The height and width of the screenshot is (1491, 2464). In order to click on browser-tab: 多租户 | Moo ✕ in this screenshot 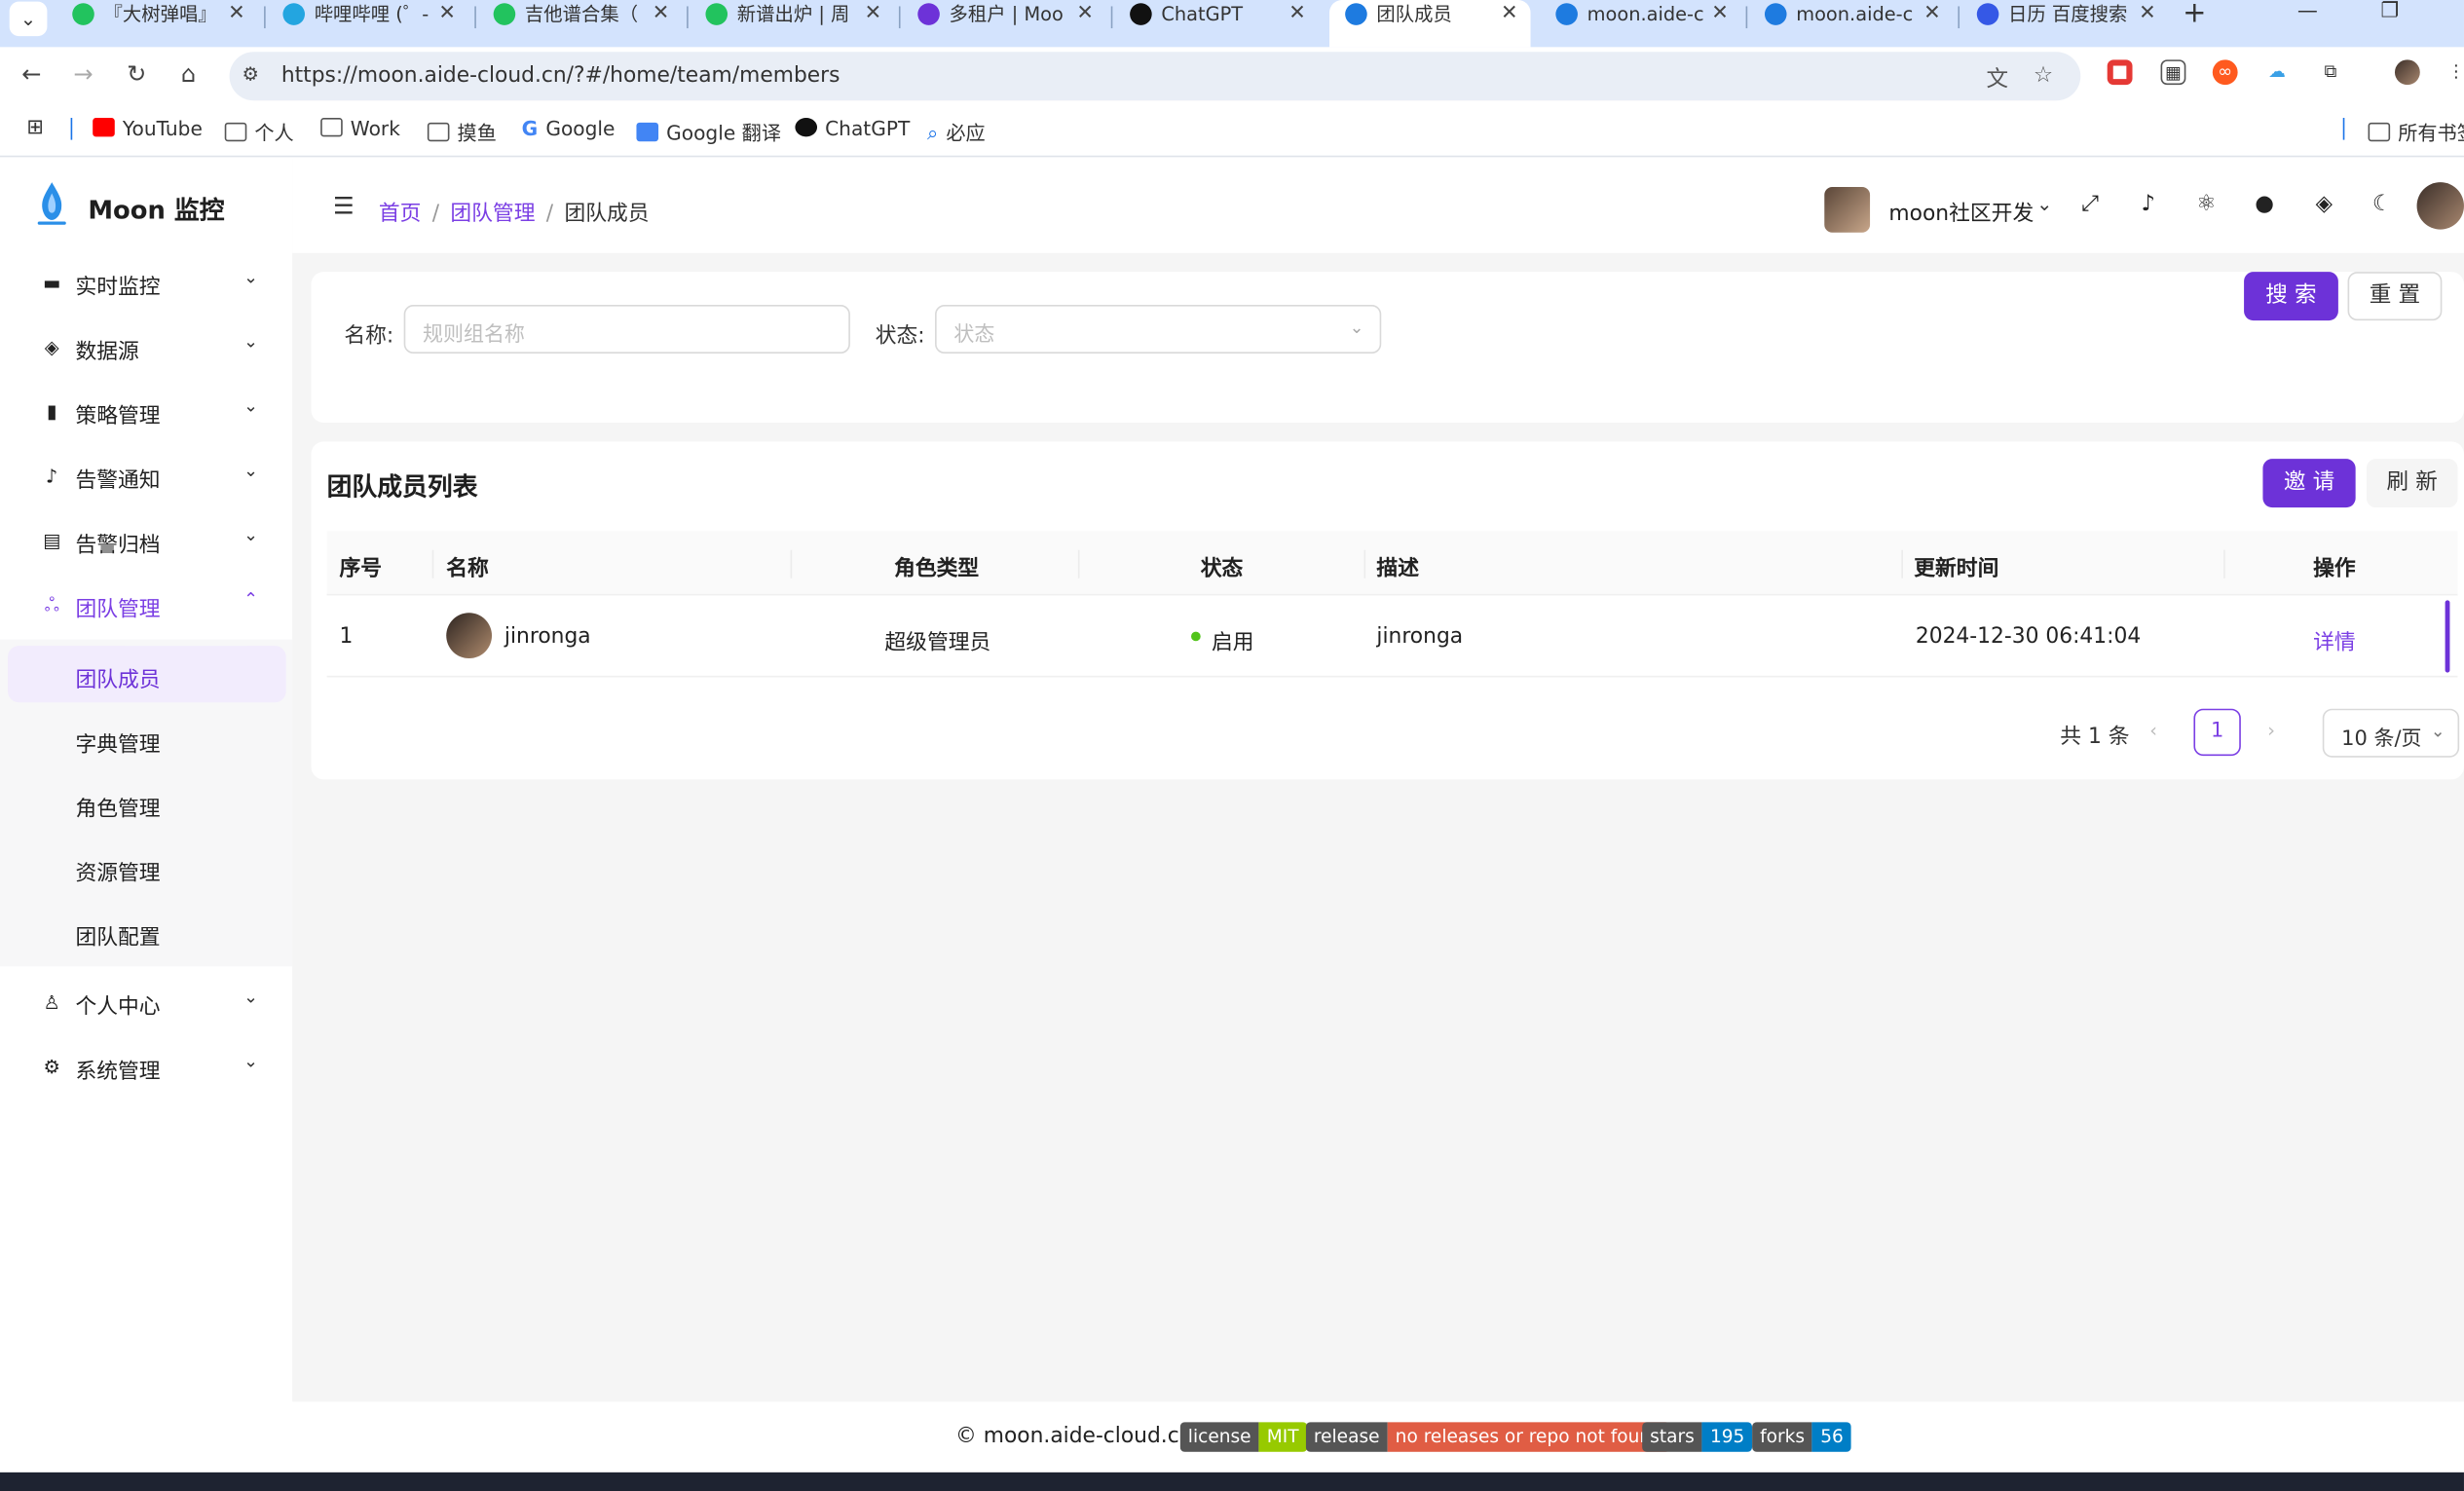, I will do `click(1004, 23)`.